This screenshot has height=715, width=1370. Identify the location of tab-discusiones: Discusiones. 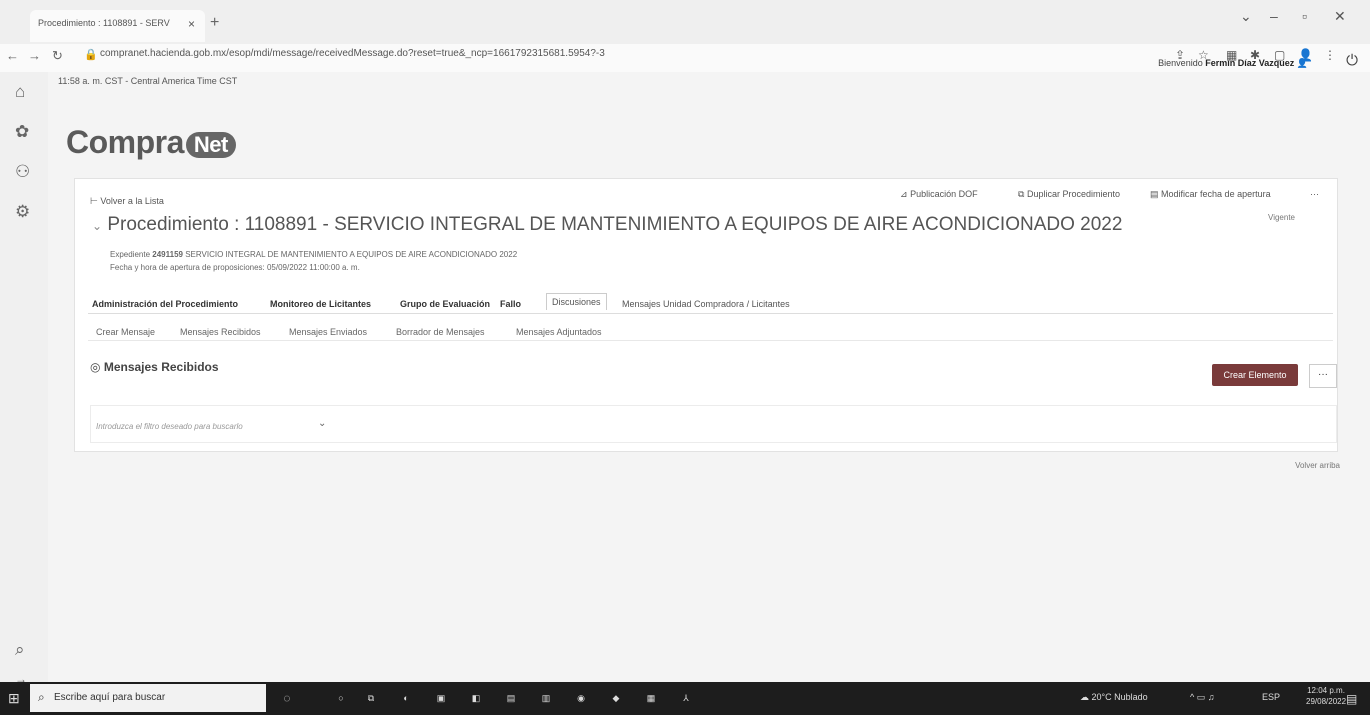
(576, 301).